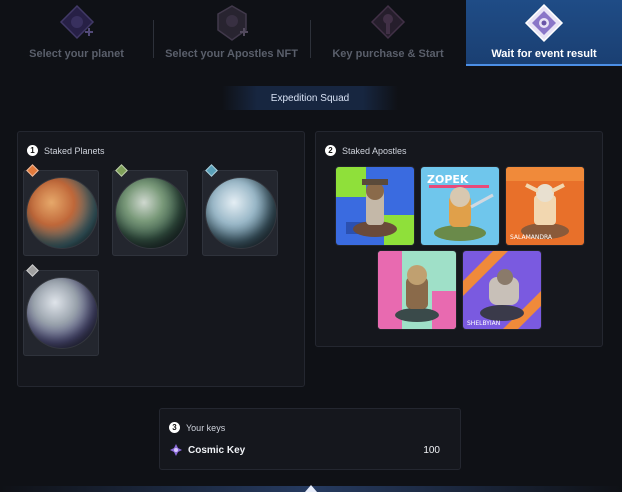  What do you see at coordinates (74, 150) in the screenshot?
I see `section-title: Staked Planets` at bounding box center [74, 150].